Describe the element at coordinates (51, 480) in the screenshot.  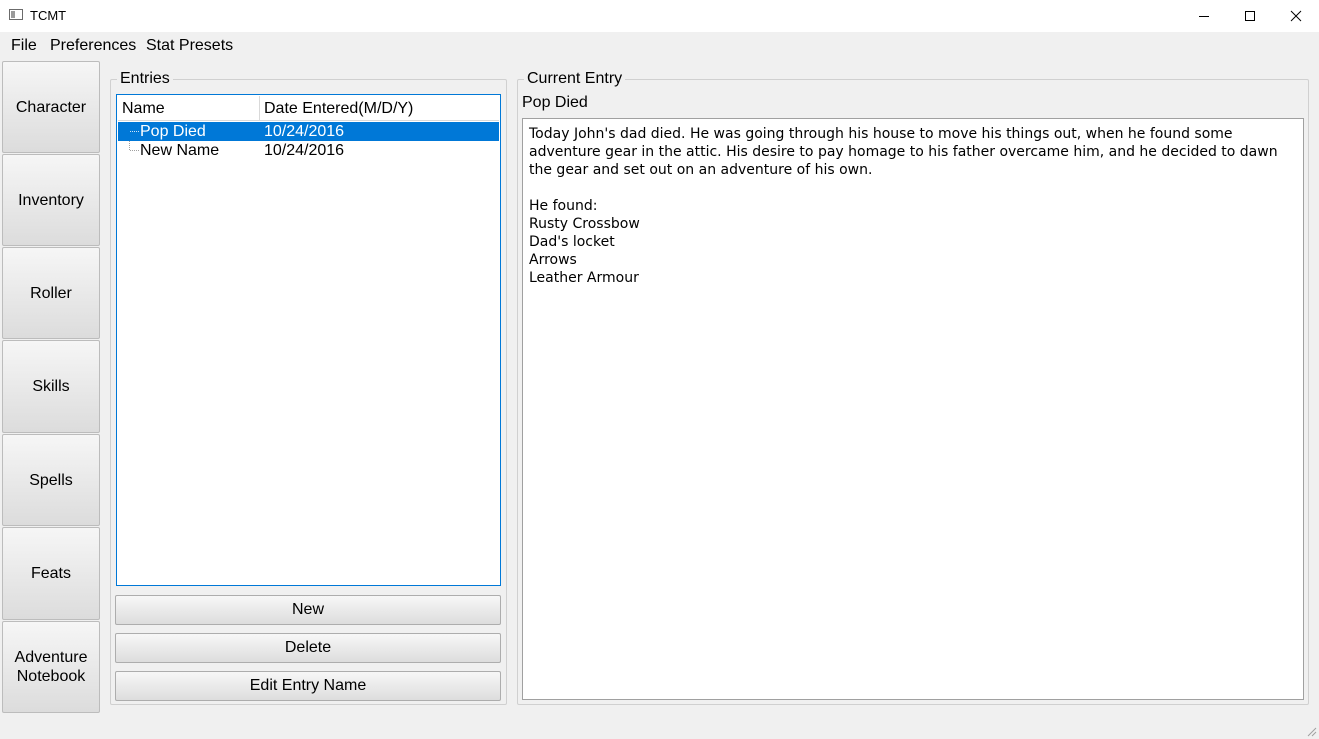
I see `nav-spells-button: Spells` at that location.